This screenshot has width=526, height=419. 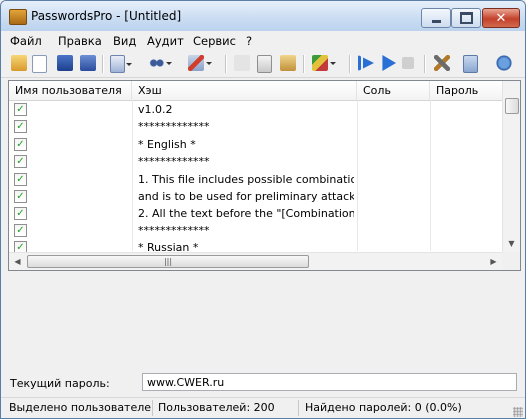 What do you see at coordinates (436, 18) in the screenshot?
I see `minimize-button` at bounding box center [436, 18].